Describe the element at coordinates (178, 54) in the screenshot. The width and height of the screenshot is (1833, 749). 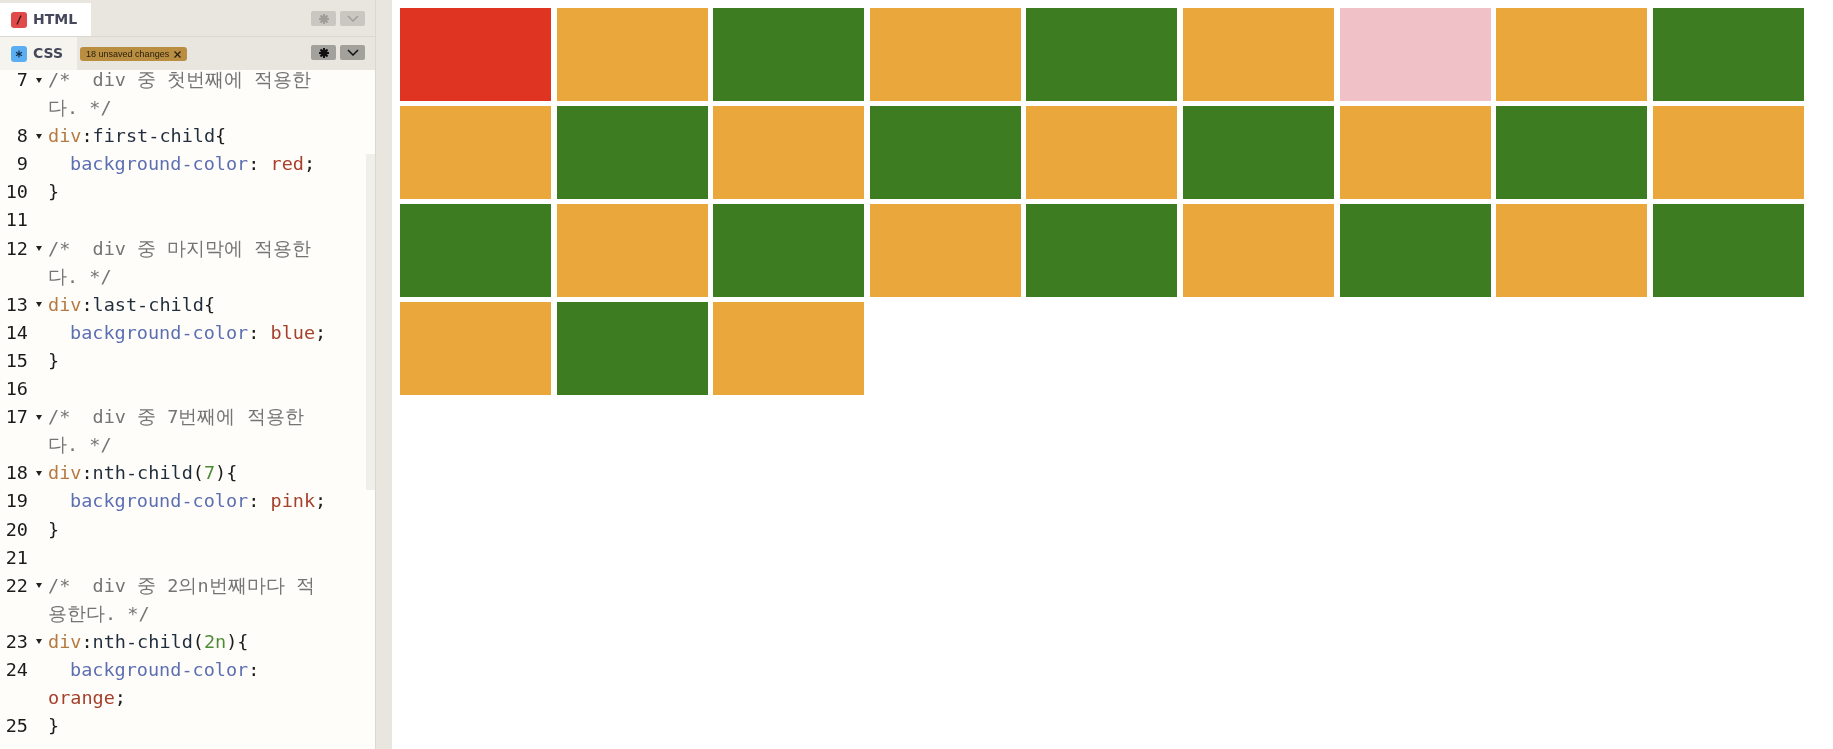
I see `close-icon` at that location.